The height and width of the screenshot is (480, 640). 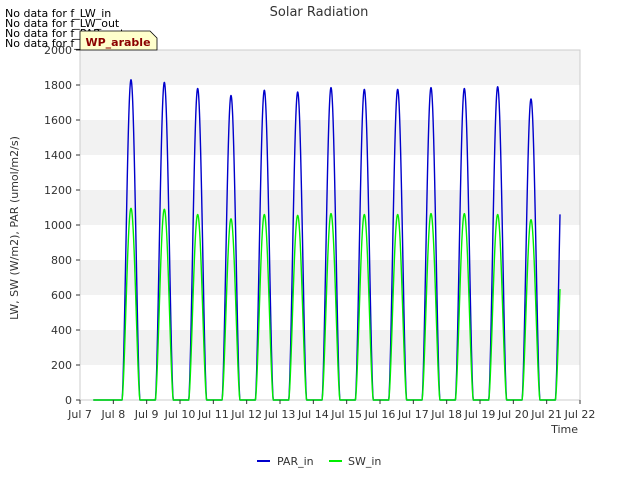 I want to click on x-tick-label: Jul 17, so click(x=413, y=414).